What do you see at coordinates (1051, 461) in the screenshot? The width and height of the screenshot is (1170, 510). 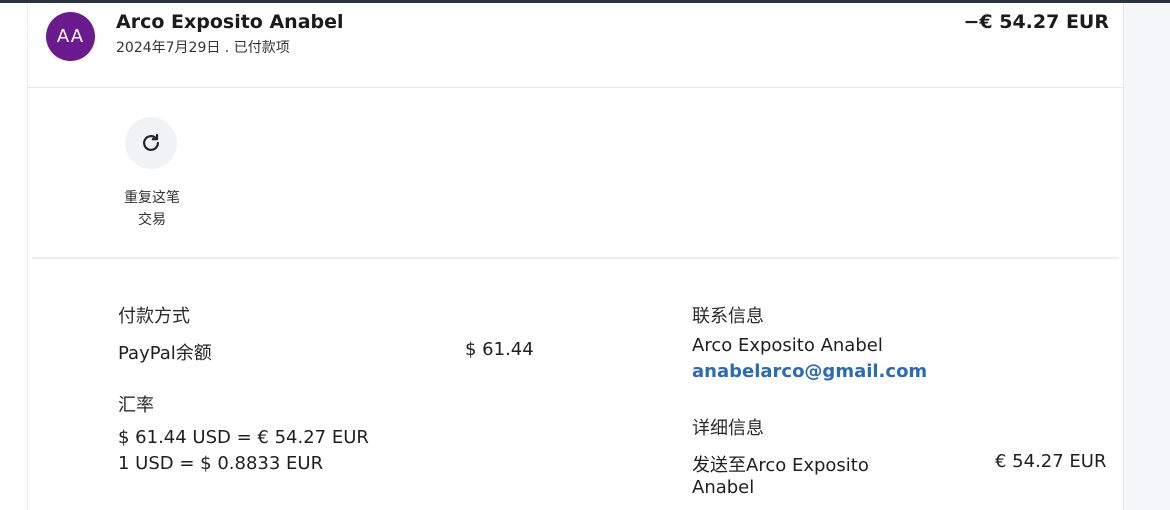 I see `sent-amount: € 54.27 EUR` at bounding box center [1051, 461].